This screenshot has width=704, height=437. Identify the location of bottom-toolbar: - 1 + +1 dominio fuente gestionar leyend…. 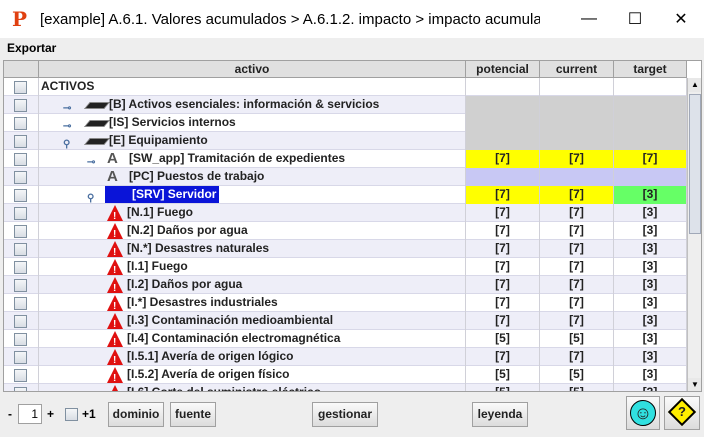
(352, 415).